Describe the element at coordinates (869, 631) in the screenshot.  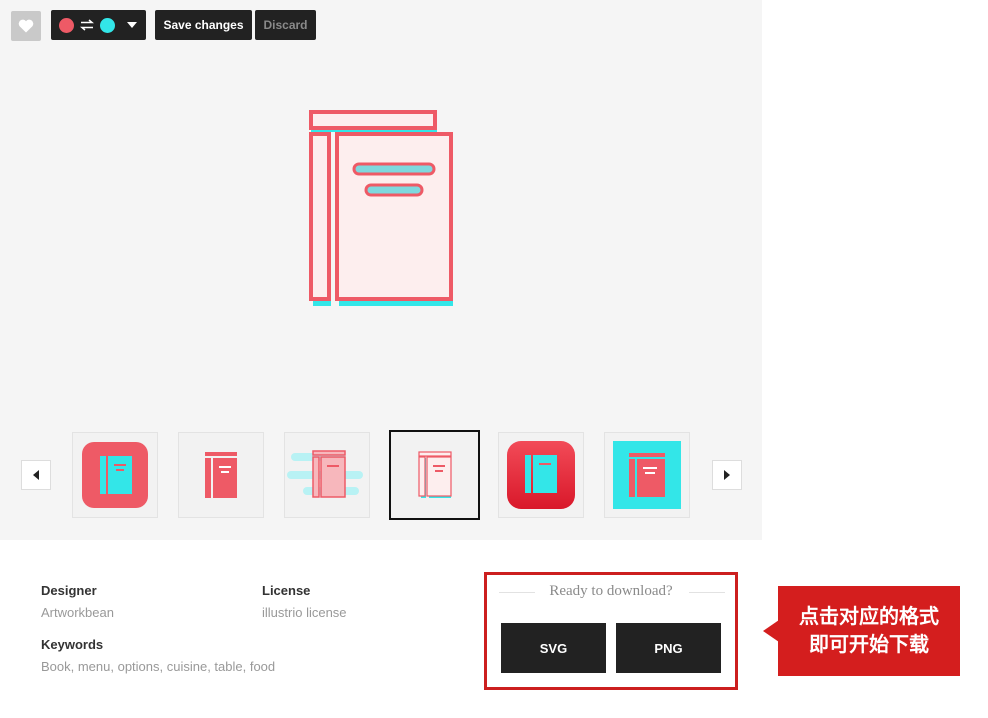
I see `annotation-callout: 点击对应的格式 即可开始下载` at that location.